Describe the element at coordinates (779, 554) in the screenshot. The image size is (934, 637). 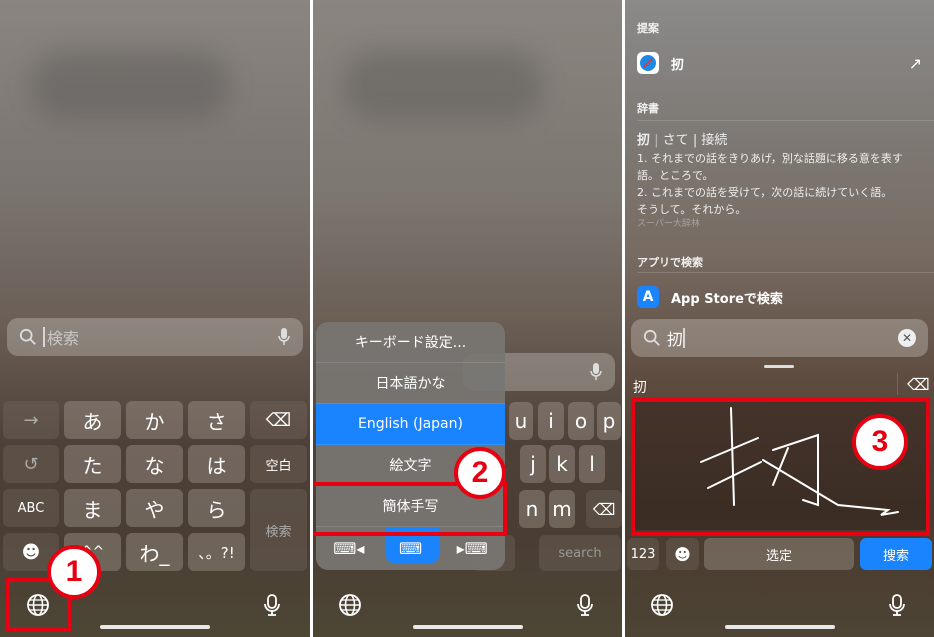
I see `select-key: 选定` at that location.